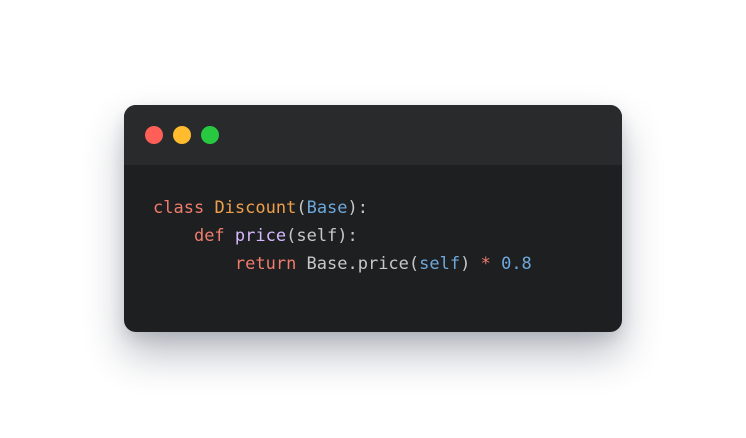  Describe the element at coordinates (265, 264) in the screenshot. I see `code-token: return` at that location.